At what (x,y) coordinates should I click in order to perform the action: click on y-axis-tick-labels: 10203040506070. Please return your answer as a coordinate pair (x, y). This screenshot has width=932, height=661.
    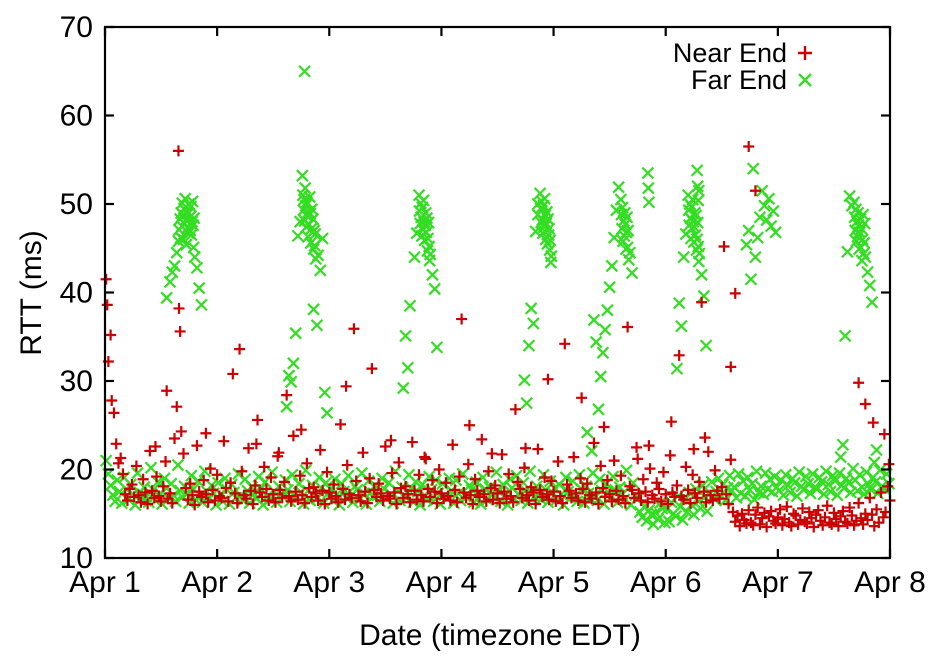
    Looking at the image, I should click on (76, 293).